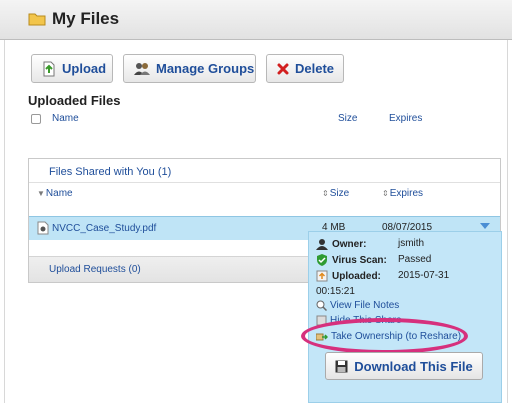 This screenshot has width=512, height=403. What do you see at coordinates (84, 68) in the screenshot?
I see `upload-button-label: Upload` at bounding box center [84, 68].